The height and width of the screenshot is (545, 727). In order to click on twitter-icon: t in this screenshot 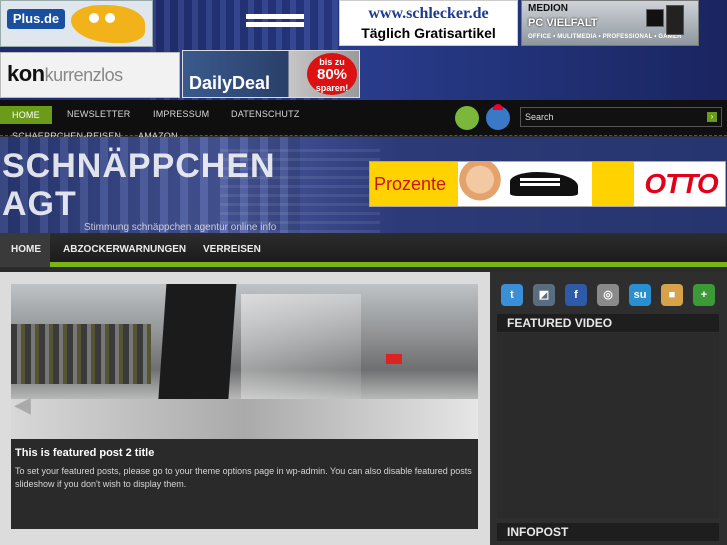, I will do `click(512, 295)`.